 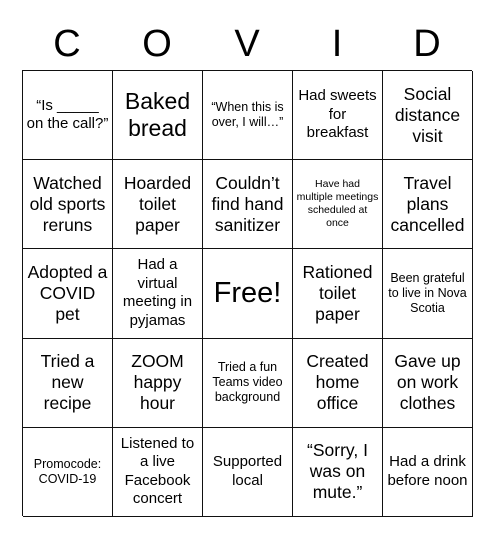 I want to click on bingo-cell: Baked bread, so click(x=158, y=116).